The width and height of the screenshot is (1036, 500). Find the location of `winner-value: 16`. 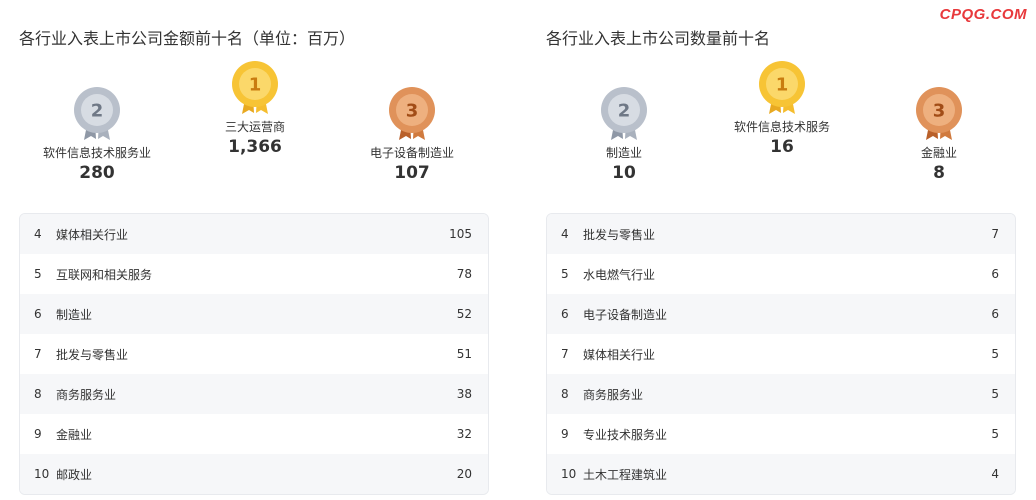

winner-value: 16 is located at coordinates (782, 147).